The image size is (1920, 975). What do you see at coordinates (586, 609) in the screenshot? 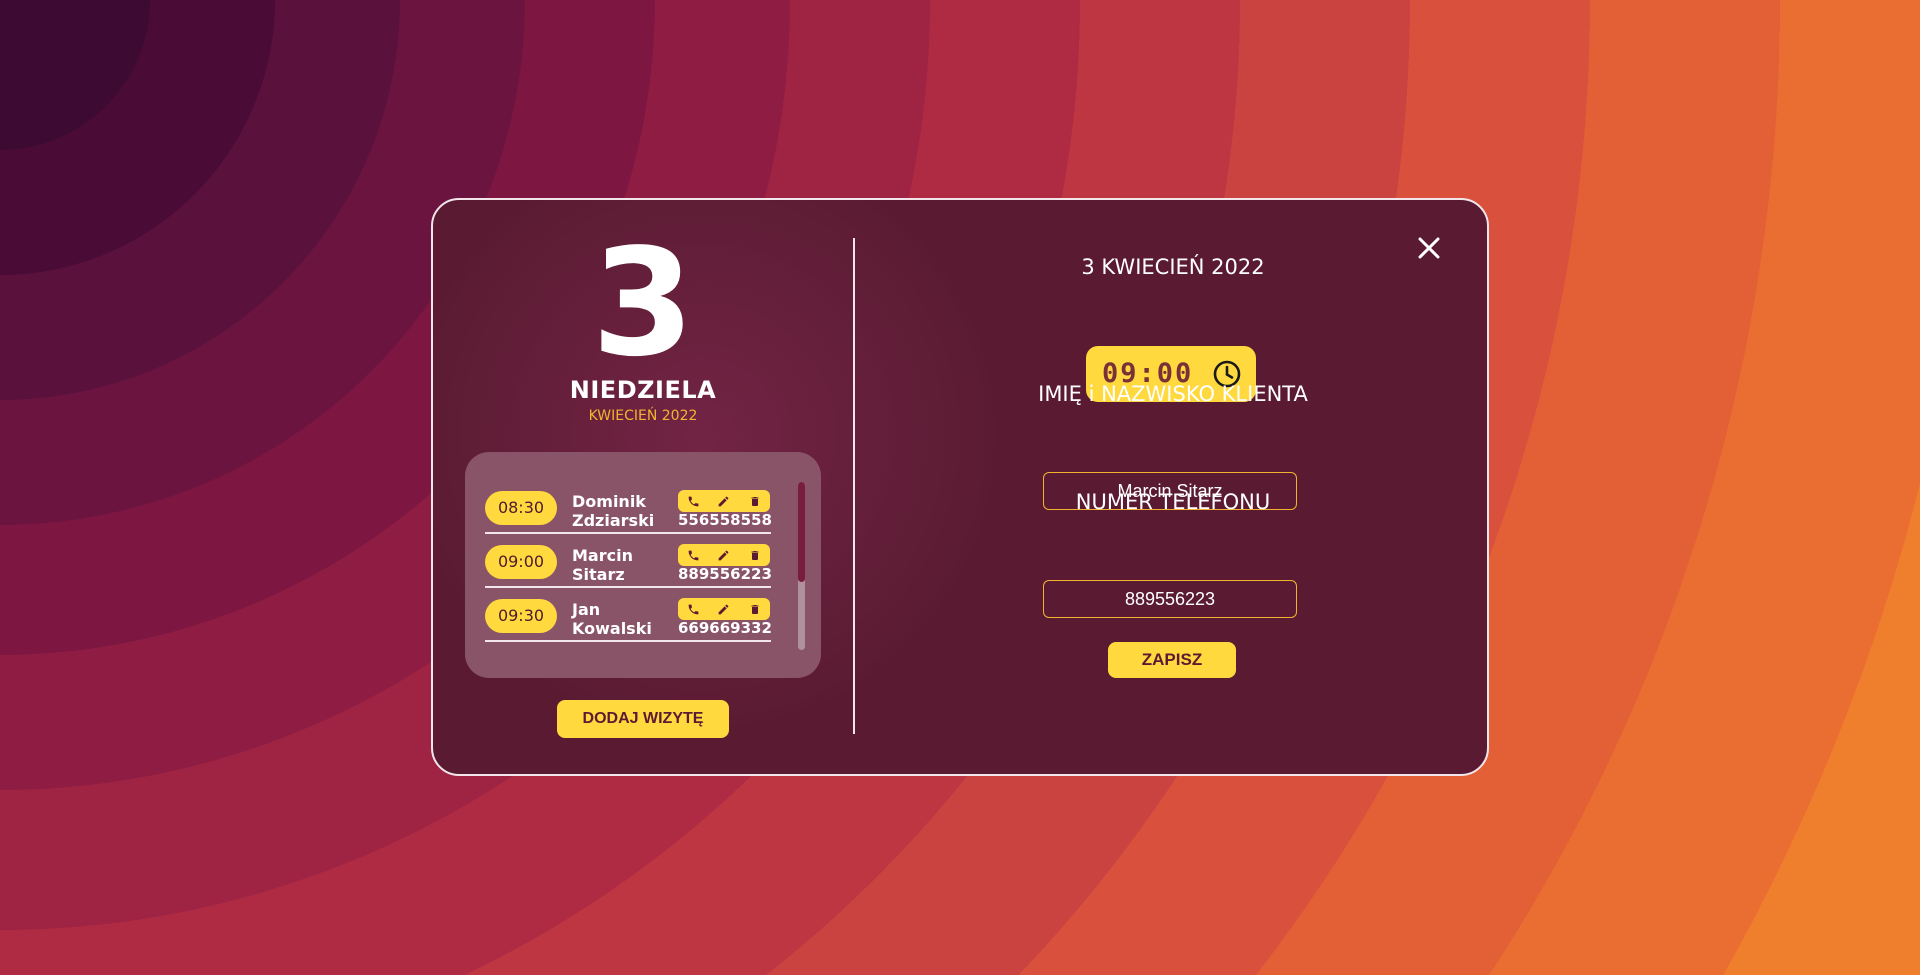
I see `client-first-name: Jan` at bounding box center [586, 609].